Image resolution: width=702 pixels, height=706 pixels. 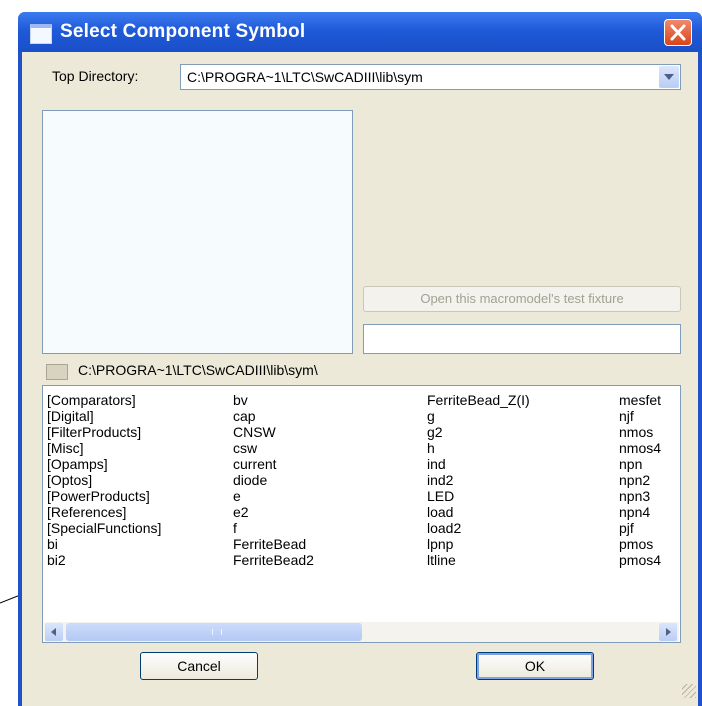 What do you see at coordinates (183, 31) in the screenshot?
I see `window-title: Select Component Symbol` at bounding box center [183, 31].